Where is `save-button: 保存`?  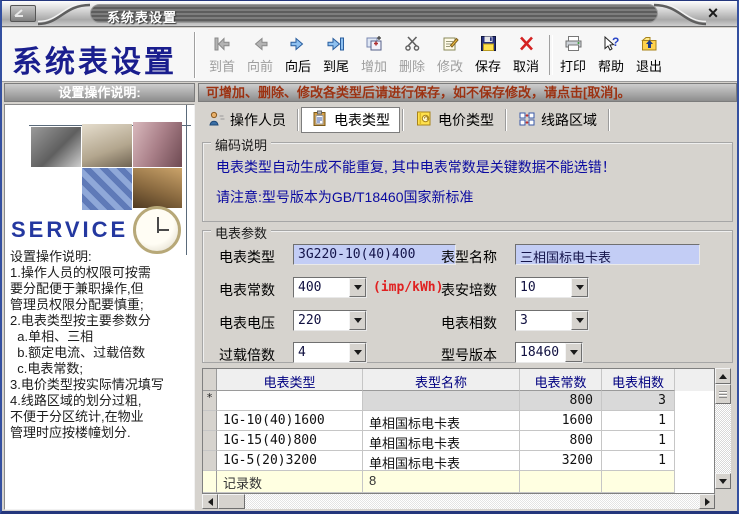
save-button: 保存 is located at coordinates (488, 54).